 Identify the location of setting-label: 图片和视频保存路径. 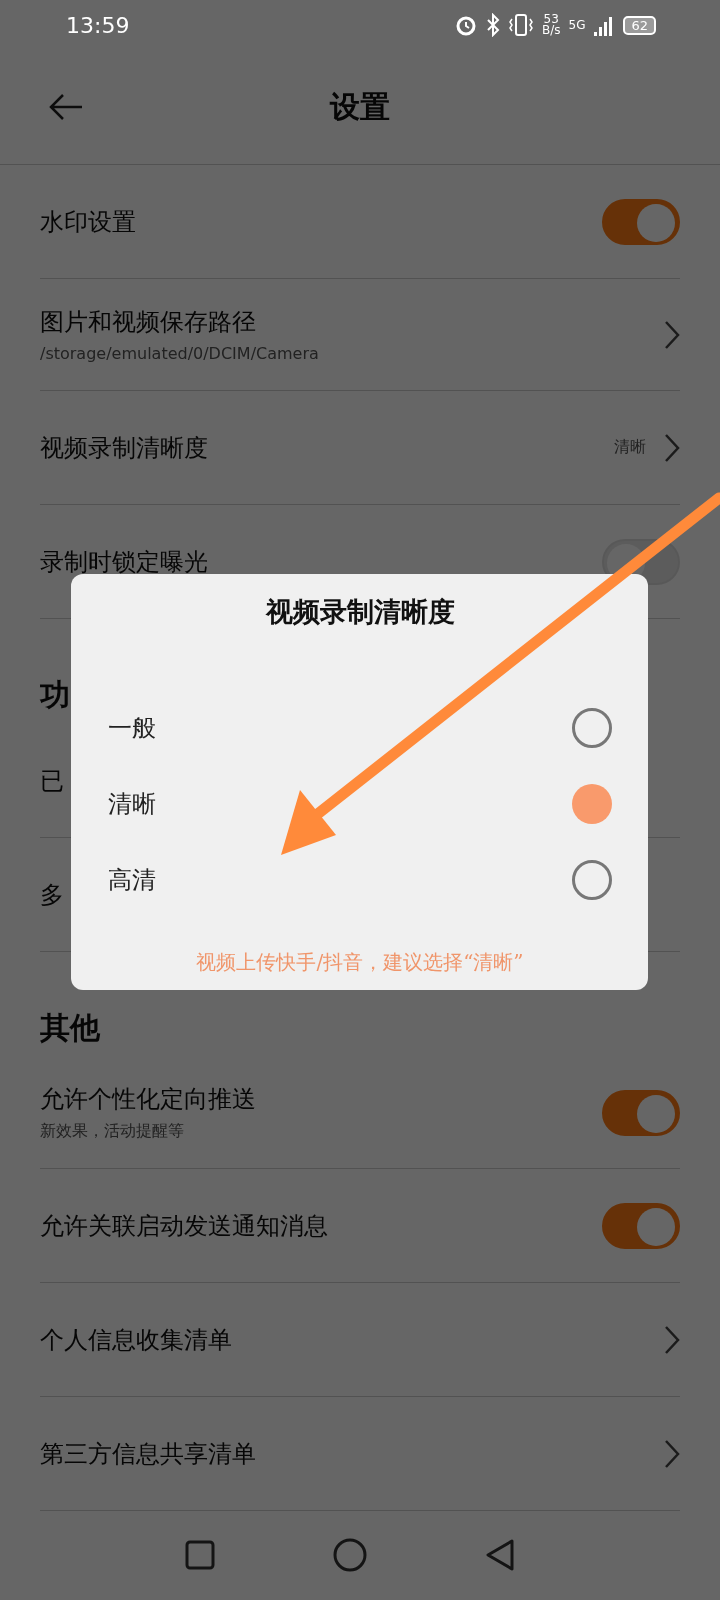
(179, 322).